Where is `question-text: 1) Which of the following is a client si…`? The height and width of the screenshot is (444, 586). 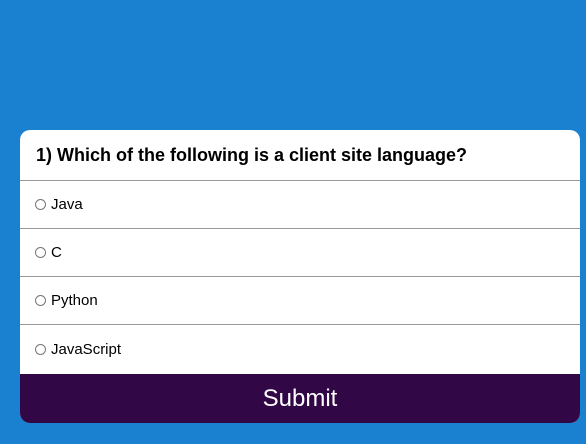
question-text: 1) Which of the following is a client si… is located at coordinates (300, 155).